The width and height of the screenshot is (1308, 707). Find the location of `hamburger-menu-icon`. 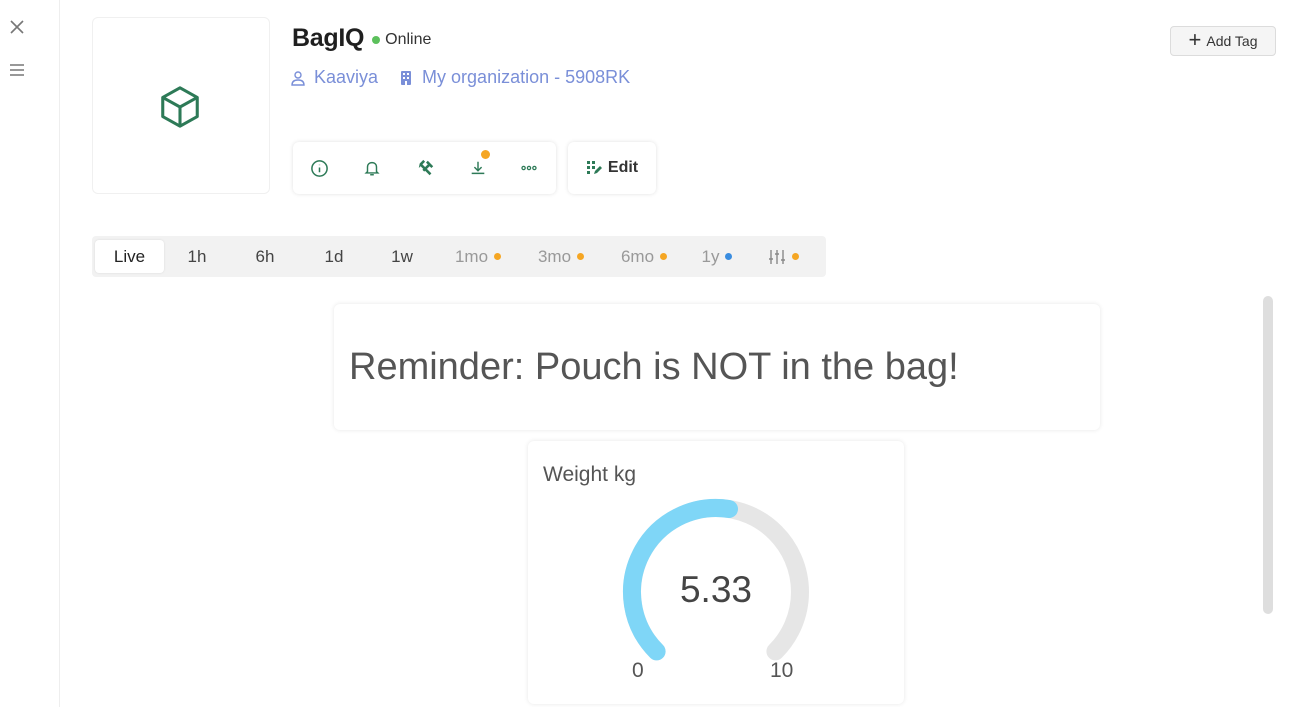

hamburger-menu-icon is located at coordinates (17, 70).